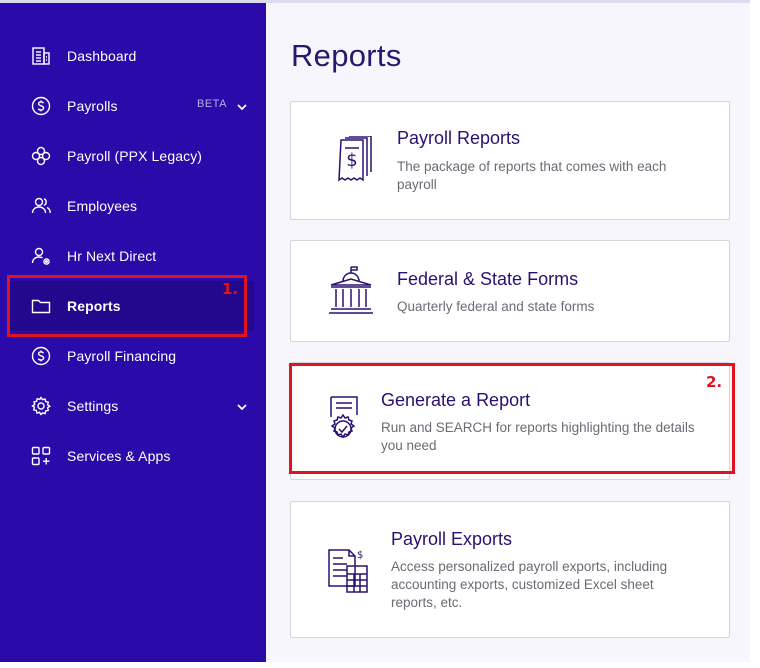  I want to click on government-building-icon, so click(353, 293).